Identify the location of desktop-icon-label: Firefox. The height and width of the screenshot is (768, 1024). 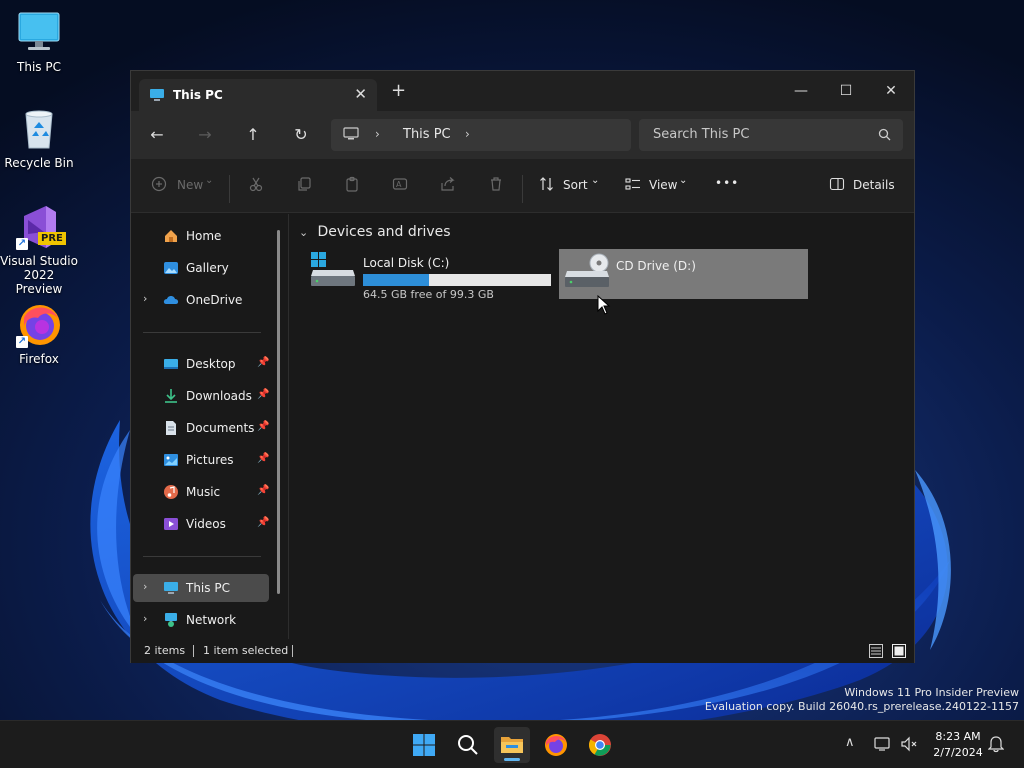
(39, 359).